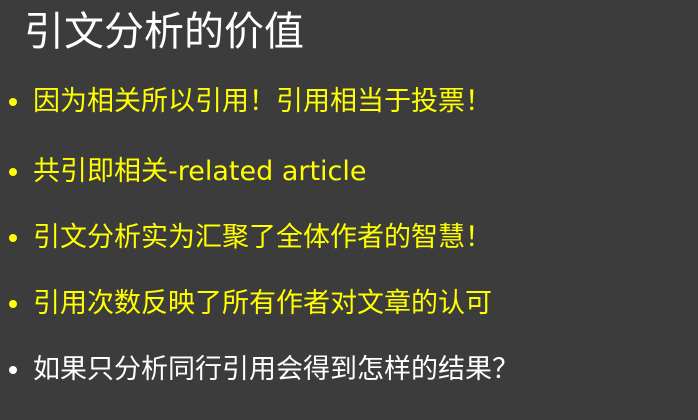 The width and height of the screenshot is (698, 420). I want to click on bullet-text: 因为相关所以引用！引用相当于投票！, so click(262, 101).